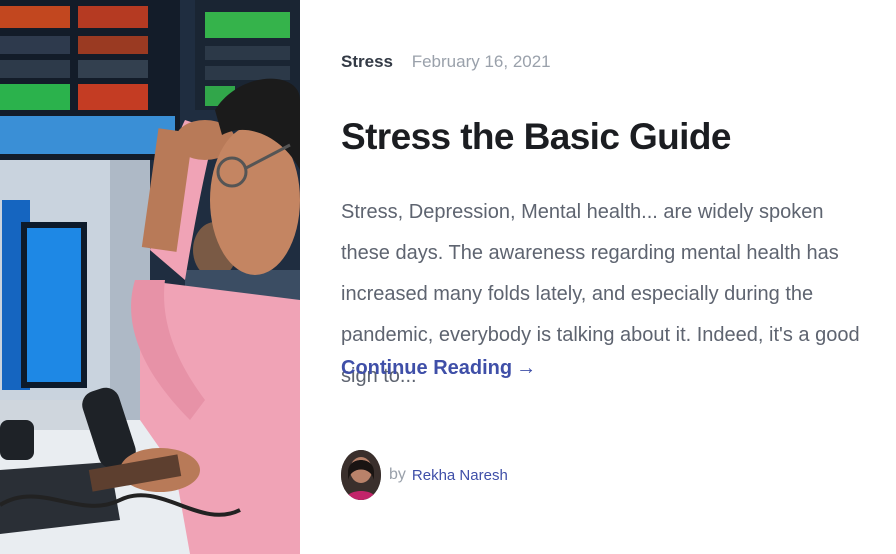 The width and height of the screenshot is (896, 554). Describe the element at coordinates (367, 61) in the screenshot. I see `category-link: Stress` at that location.